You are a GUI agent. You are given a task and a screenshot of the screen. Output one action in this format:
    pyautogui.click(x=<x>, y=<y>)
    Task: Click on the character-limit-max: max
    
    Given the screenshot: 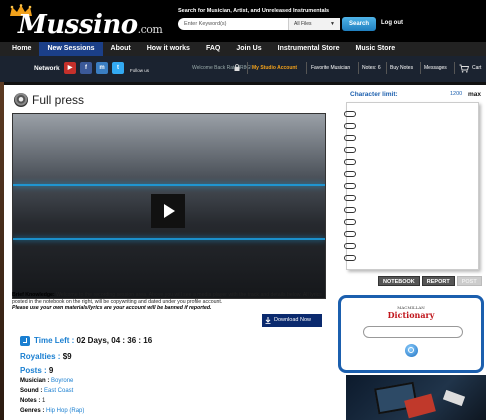 What is the action you would take?
    pyautogui.click(x=475, y=94)
    